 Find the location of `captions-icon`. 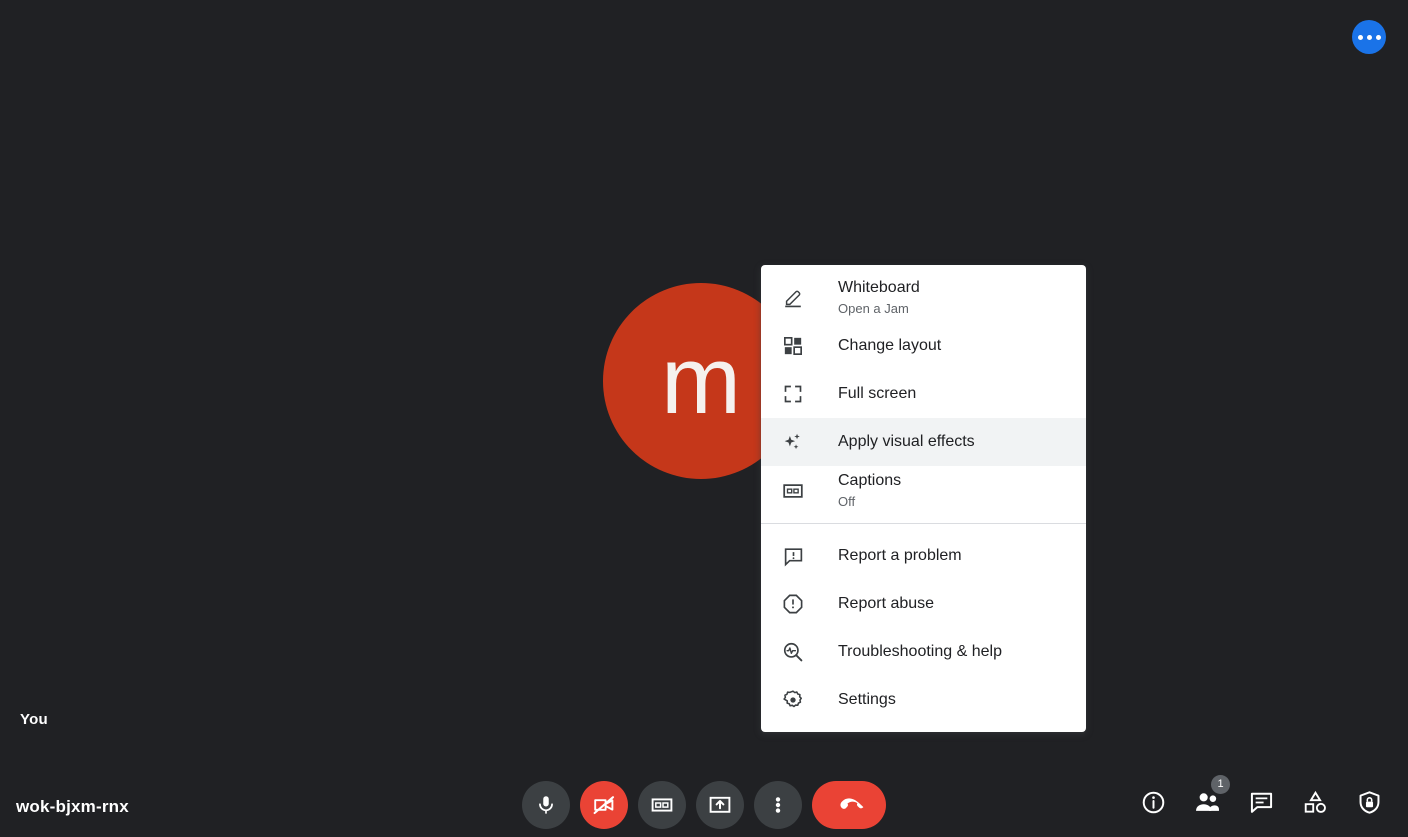

captions-icon is located at coordinates (793, 491).